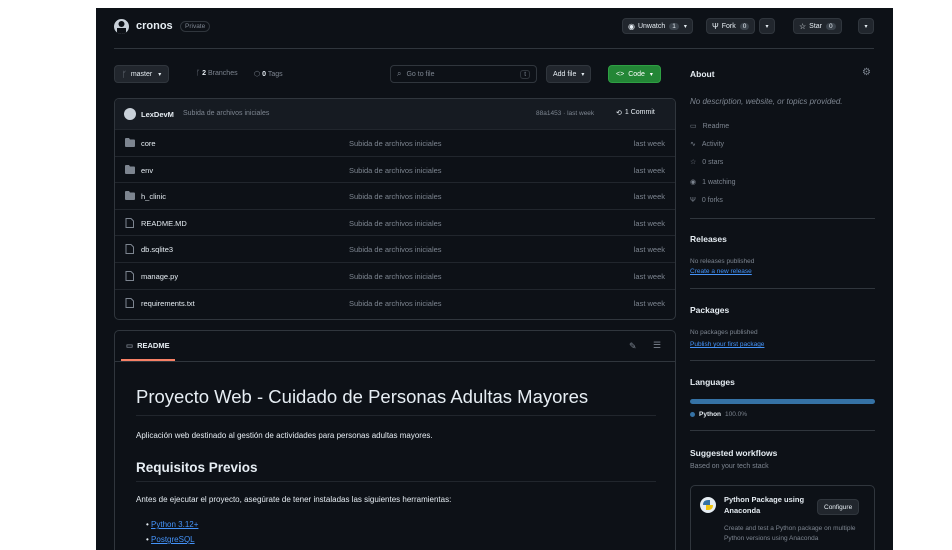  I want to click on watchers-link: ◉ 1 watching, so click(713, 182).